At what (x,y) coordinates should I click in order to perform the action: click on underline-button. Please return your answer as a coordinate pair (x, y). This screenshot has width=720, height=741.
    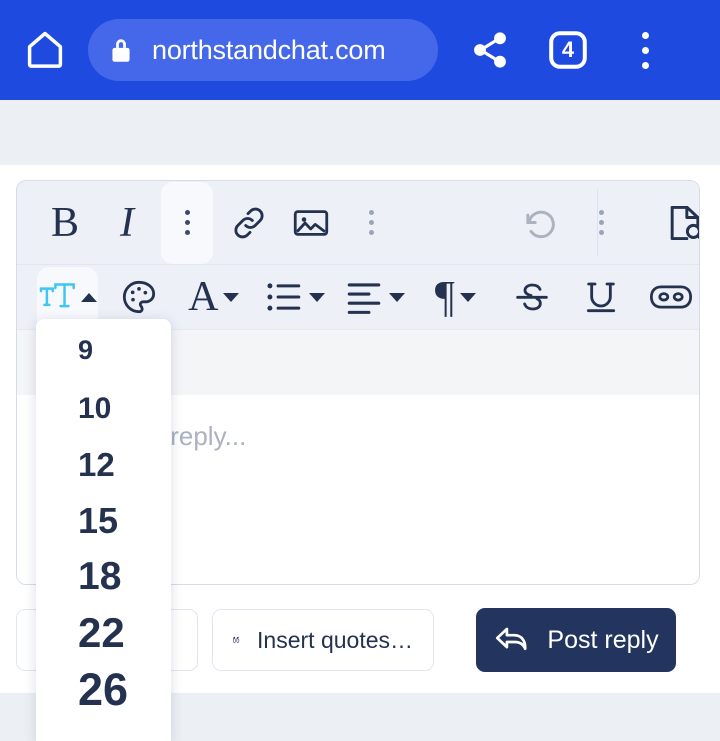
    Looking at the image, I should click on (600, 297).